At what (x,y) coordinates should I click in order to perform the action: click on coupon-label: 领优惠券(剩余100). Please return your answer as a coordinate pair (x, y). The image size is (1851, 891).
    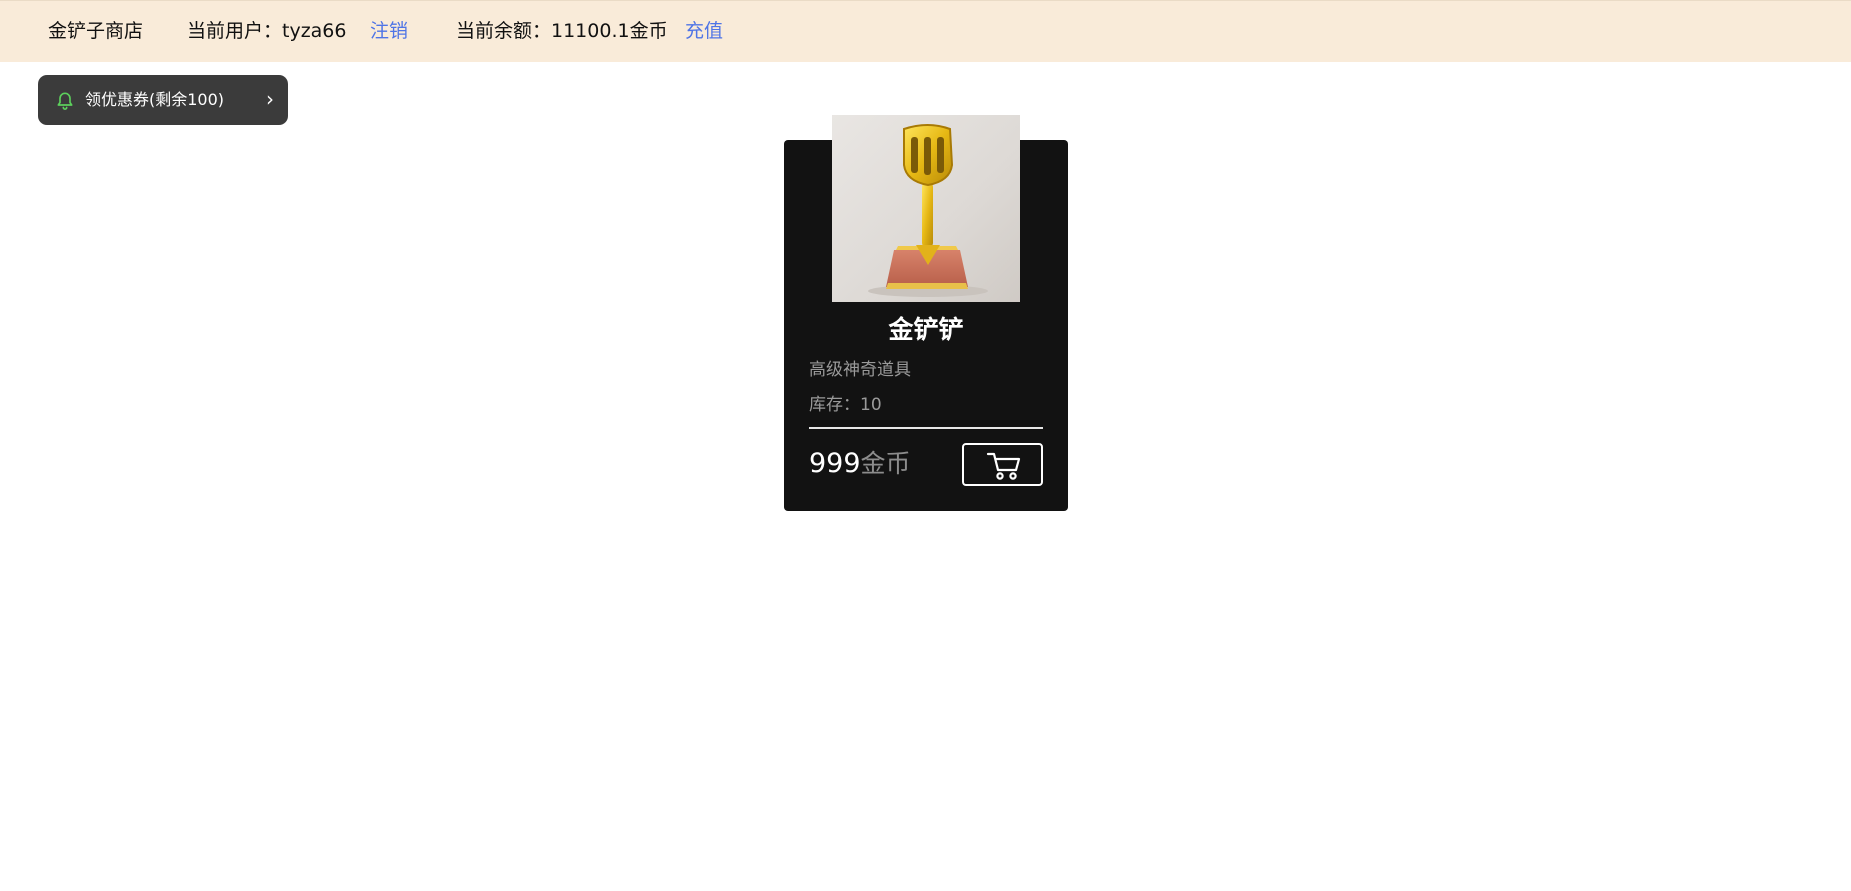
    Looking at the image, I should click on (155, 99).